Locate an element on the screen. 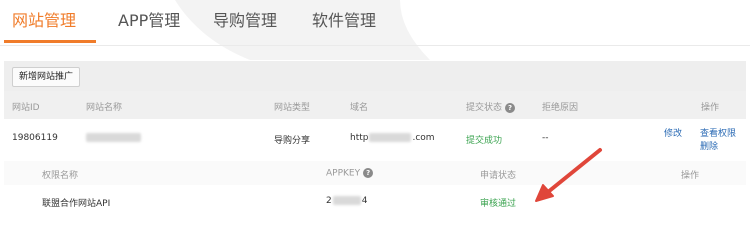 This screenshot has height=240, width=750. cell-appkey: 24 is located at coordinates (346, 201).